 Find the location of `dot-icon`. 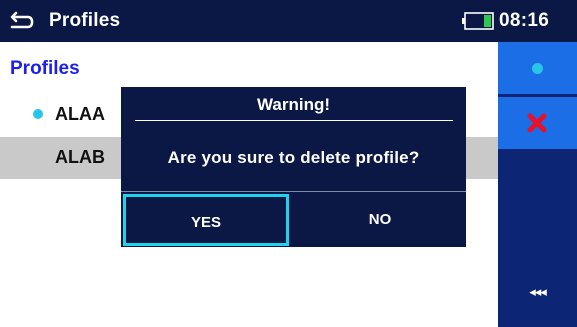

dot-icon is located at coordinates (537, 68).